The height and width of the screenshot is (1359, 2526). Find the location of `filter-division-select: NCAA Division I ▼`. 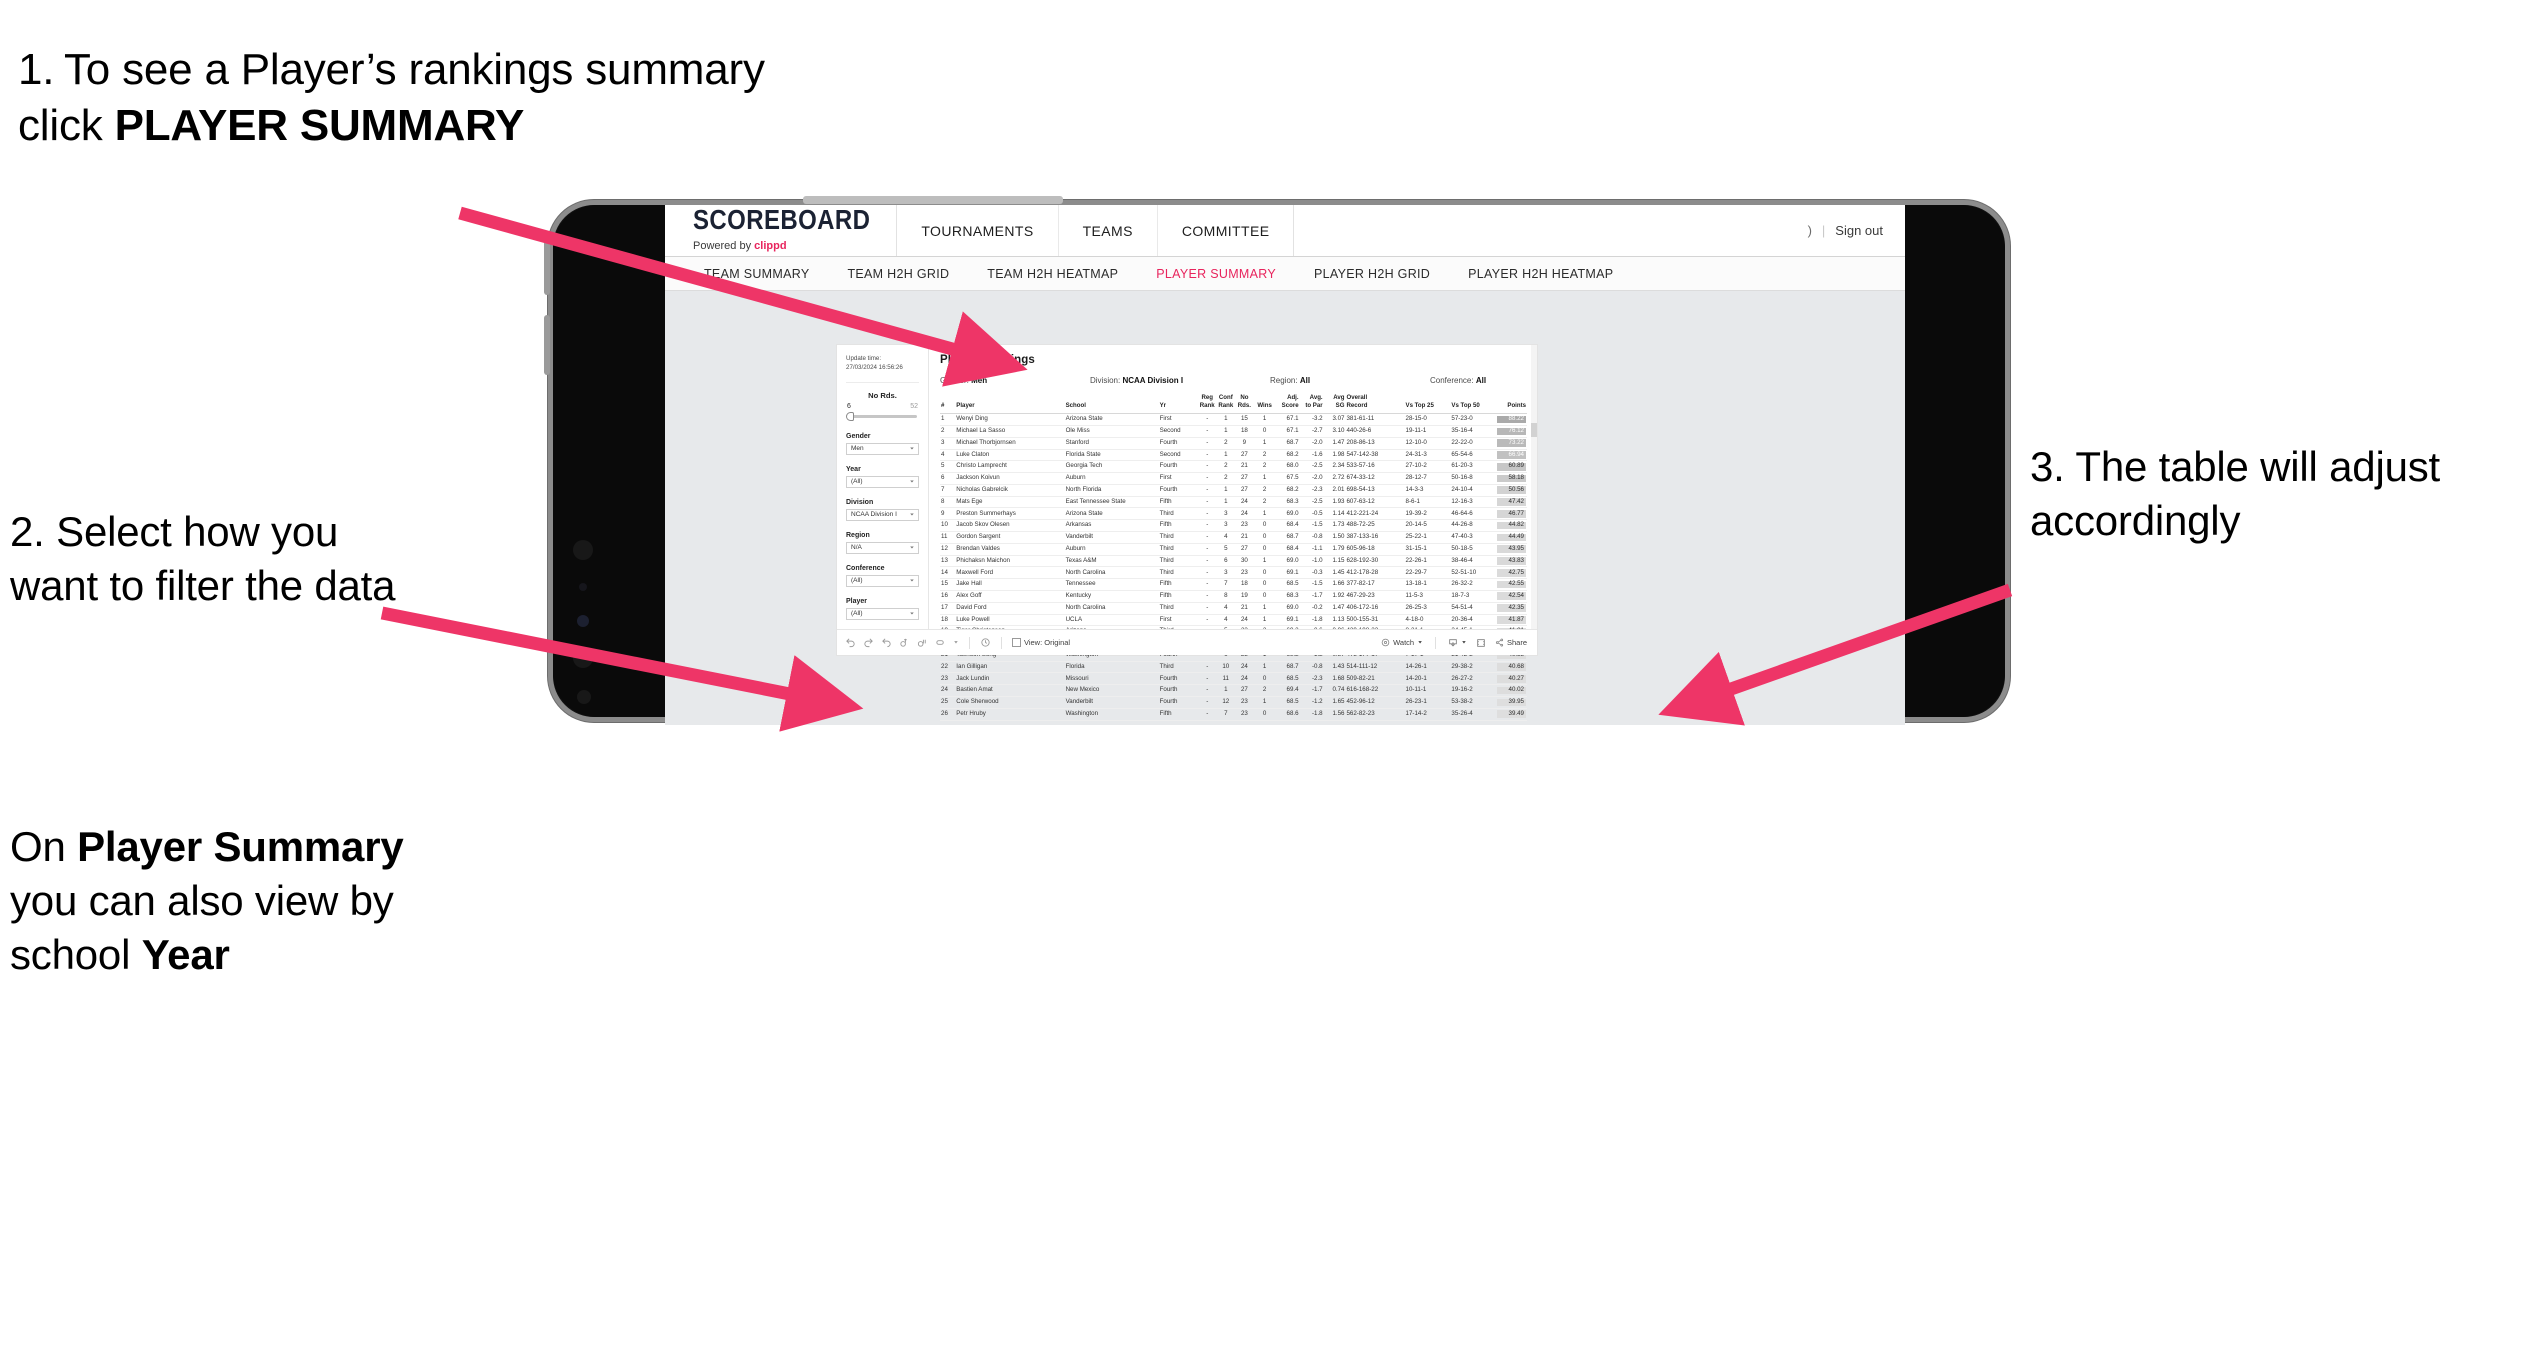

filter-division-select: NCAA Division I ▼ is located at coordinates (882, 514).